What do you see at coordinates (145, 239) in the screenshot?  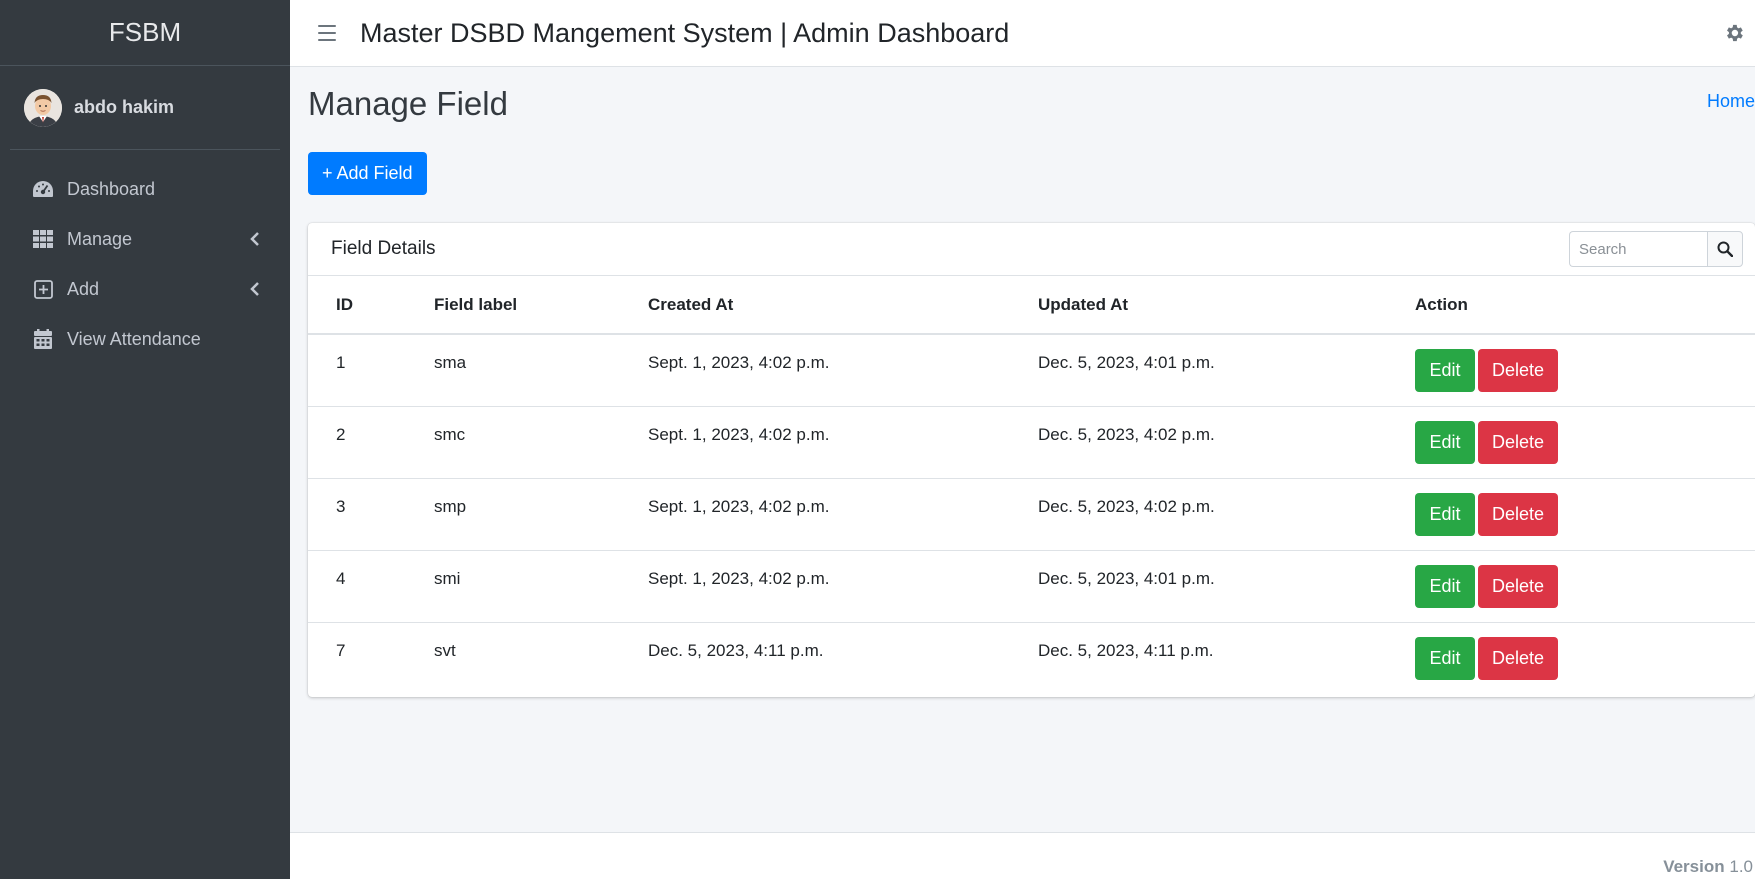 I see `sidebar-item-manage: Manage` at bounding box center [145, 239].